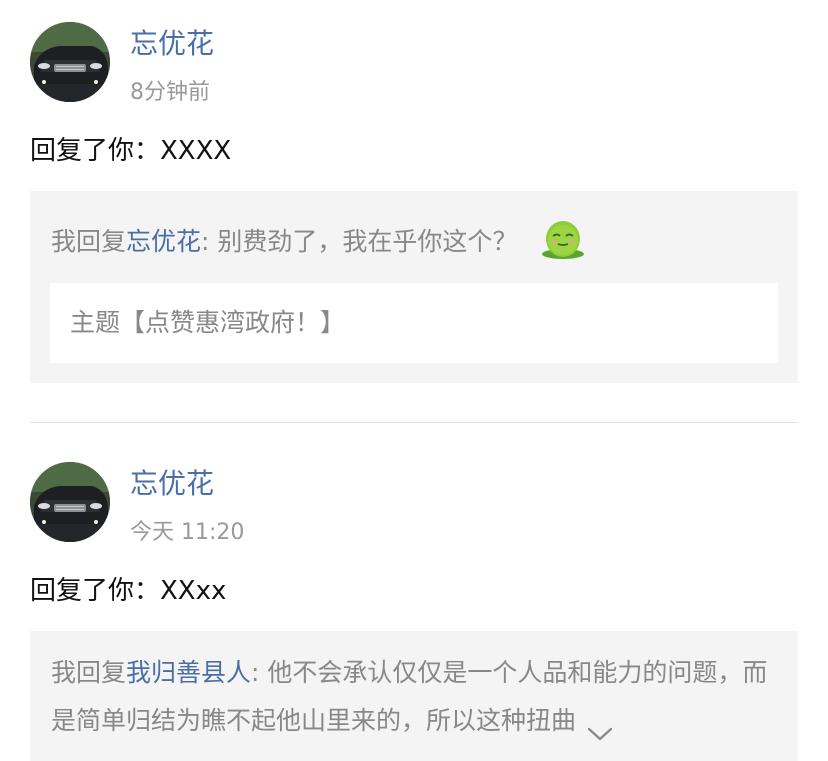 This screenshot has height=761, width=828. What do you see at coordinates (163, 241) in the screenshot?
I see `quoted-user-link: 忘优花` at bounding box center [163, 241].